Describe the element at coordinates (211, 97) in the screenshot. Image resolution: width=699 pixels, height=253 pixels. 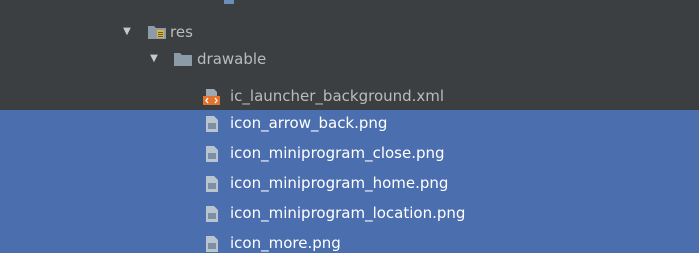
I see `xml-file-icon` at that location.